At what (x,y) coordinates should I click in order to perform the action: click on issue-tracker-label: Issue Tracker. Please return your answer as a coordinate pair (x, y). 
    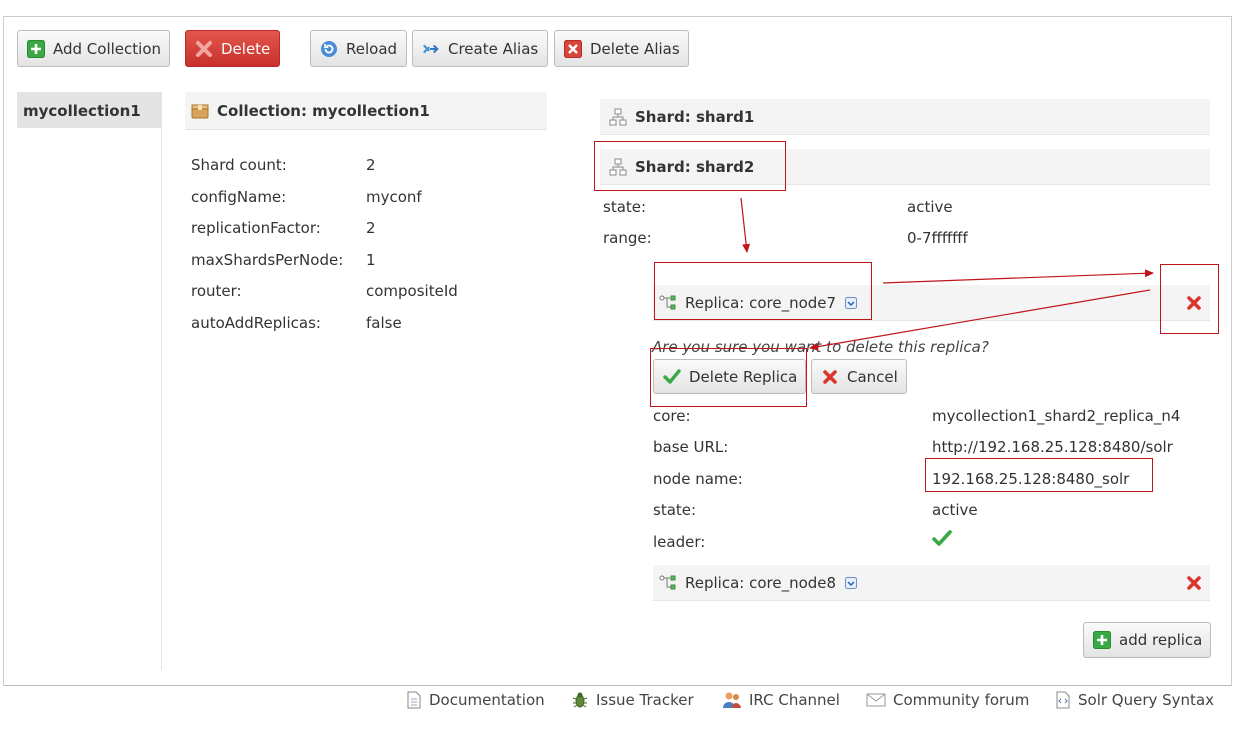
    Looking at the image, I should click on (645, 700).